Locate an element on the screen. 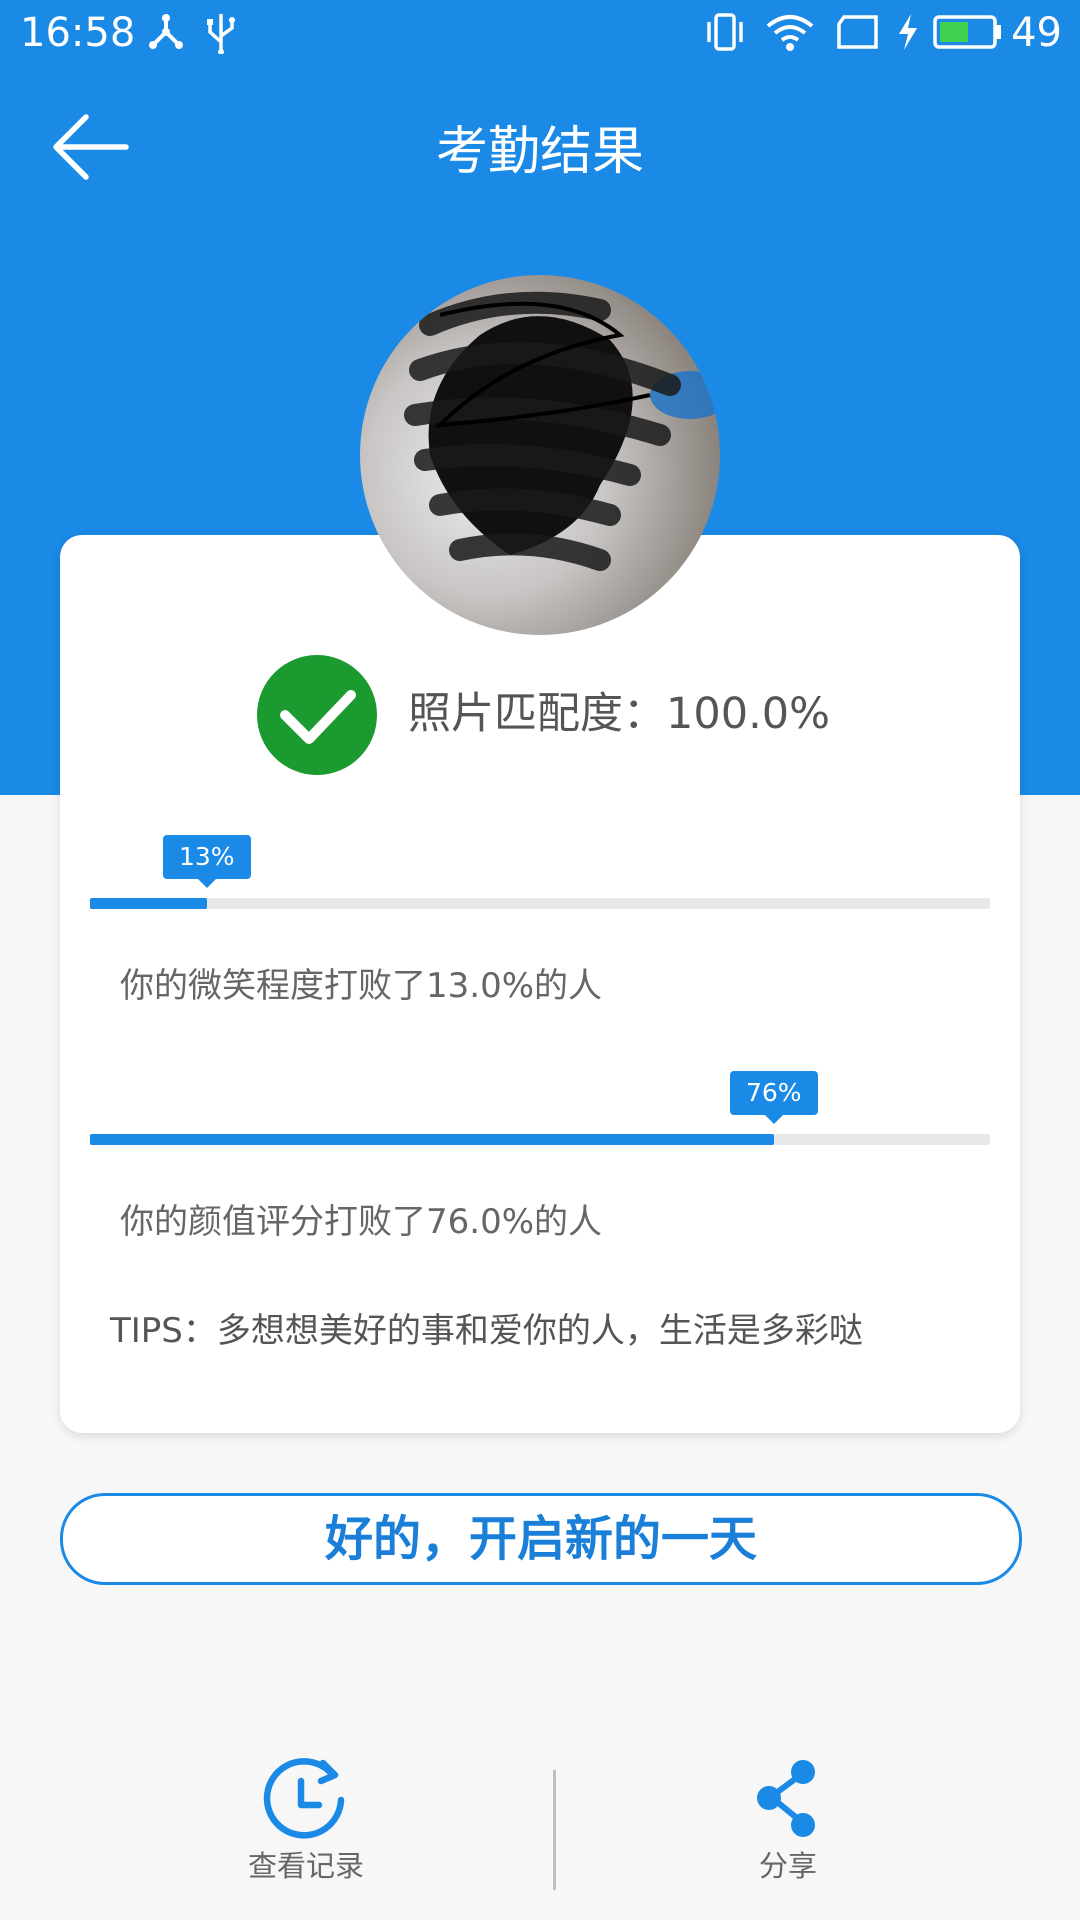  share-button: 分享 is located at coordinates (788, 1825).